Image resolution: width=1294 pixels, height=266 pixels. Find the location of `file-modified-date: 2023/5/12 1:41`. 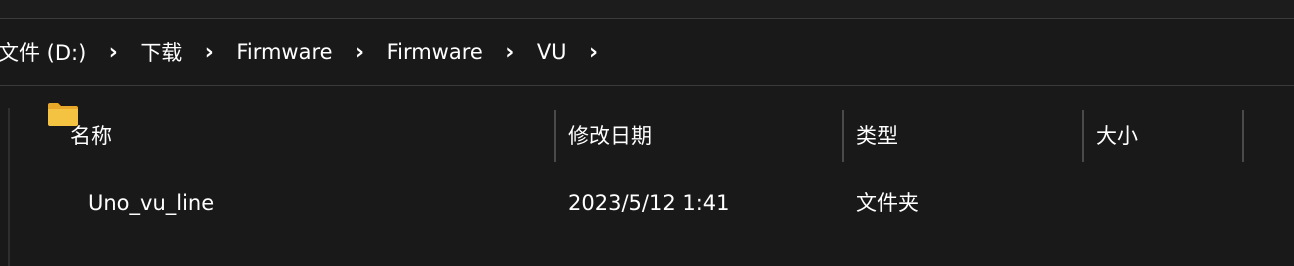

file-modified-date: 2023/5/12 1:41 is located at coordinates (649, 203).